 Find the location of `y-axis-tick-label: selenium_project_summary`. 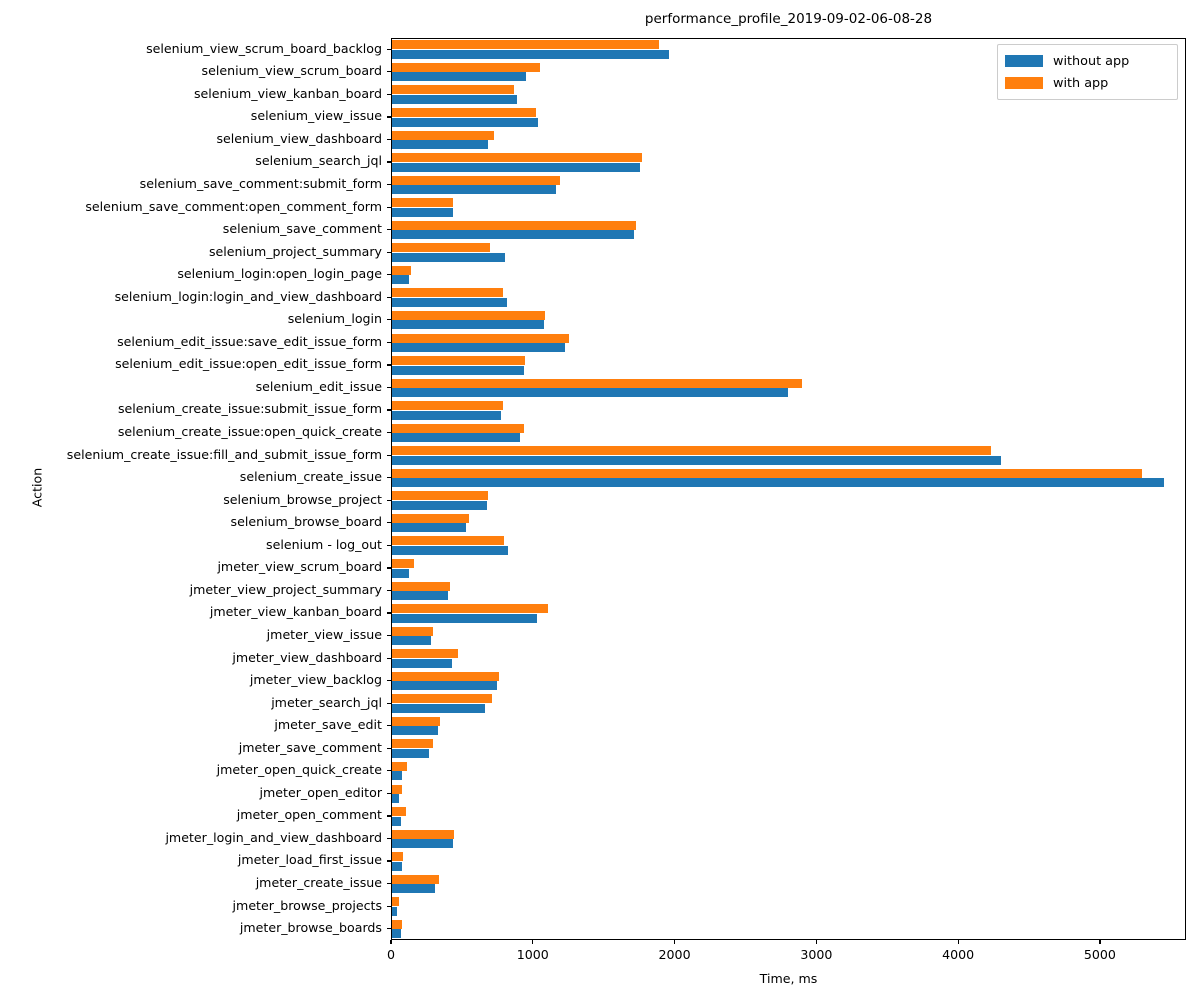

y-axis-tick-label: selenium_project_summary is located at coordinates (295, 251).